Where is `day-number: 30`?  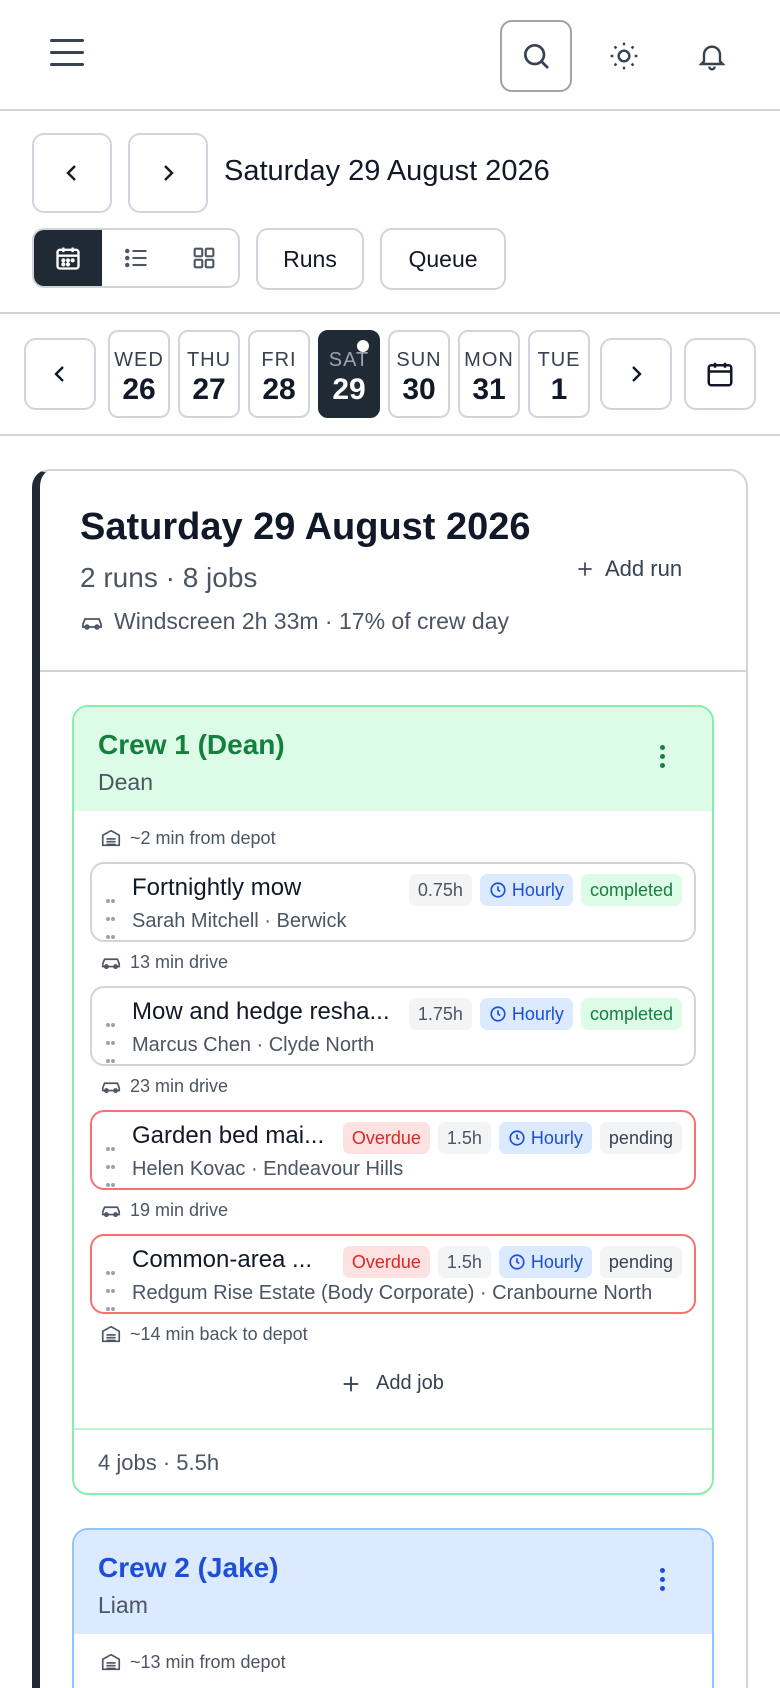
day-number: 30 is located at coordinates (419, 389).